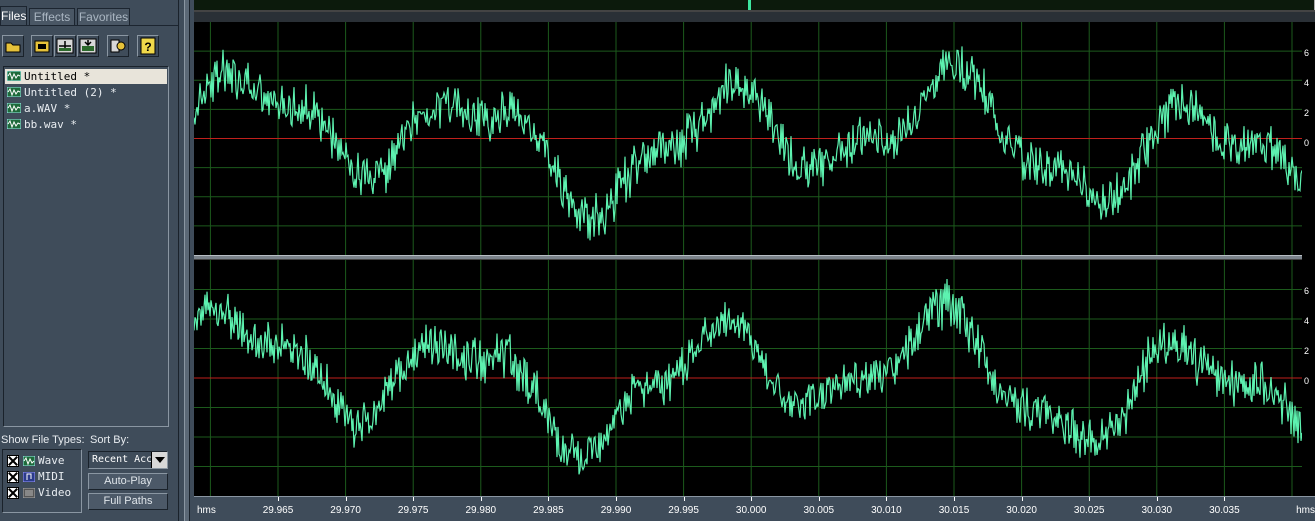 The image size is (1315, 521). Describe the element at coordinates (122, 459) in the screenshot. I see `sort-by-value: Recent Acc` at that location.